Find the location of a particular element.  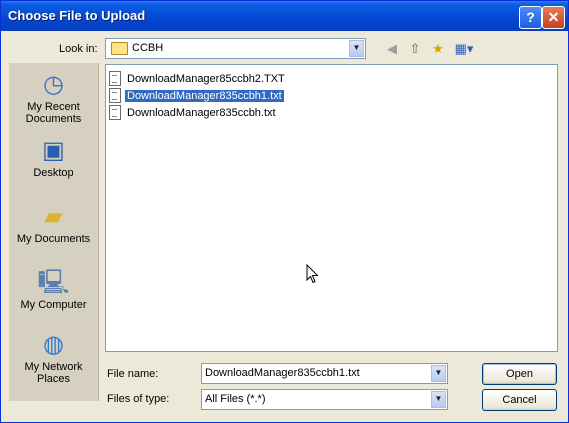

folder-icon is located at coordinates (119, 48).